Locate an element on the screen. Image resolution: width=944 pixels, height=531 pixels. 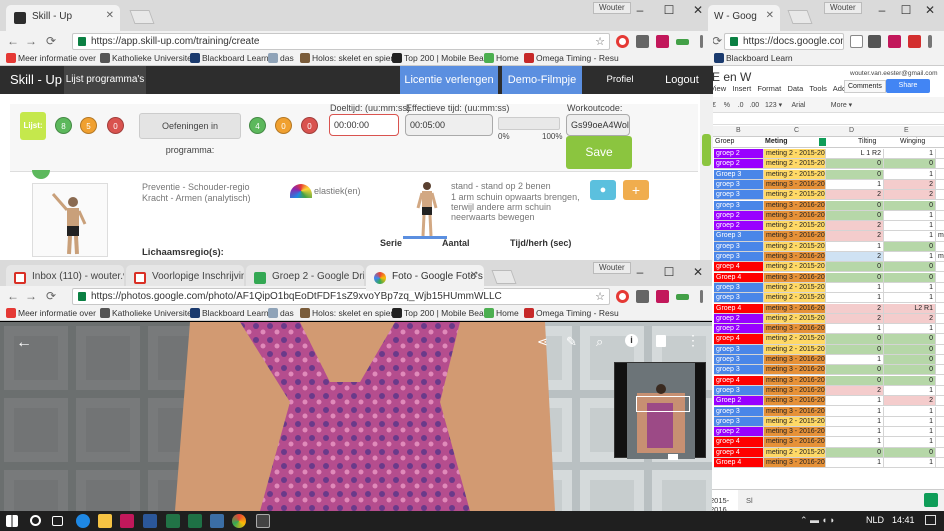
user-badge: Wouter is located at coordinates (612, 268).